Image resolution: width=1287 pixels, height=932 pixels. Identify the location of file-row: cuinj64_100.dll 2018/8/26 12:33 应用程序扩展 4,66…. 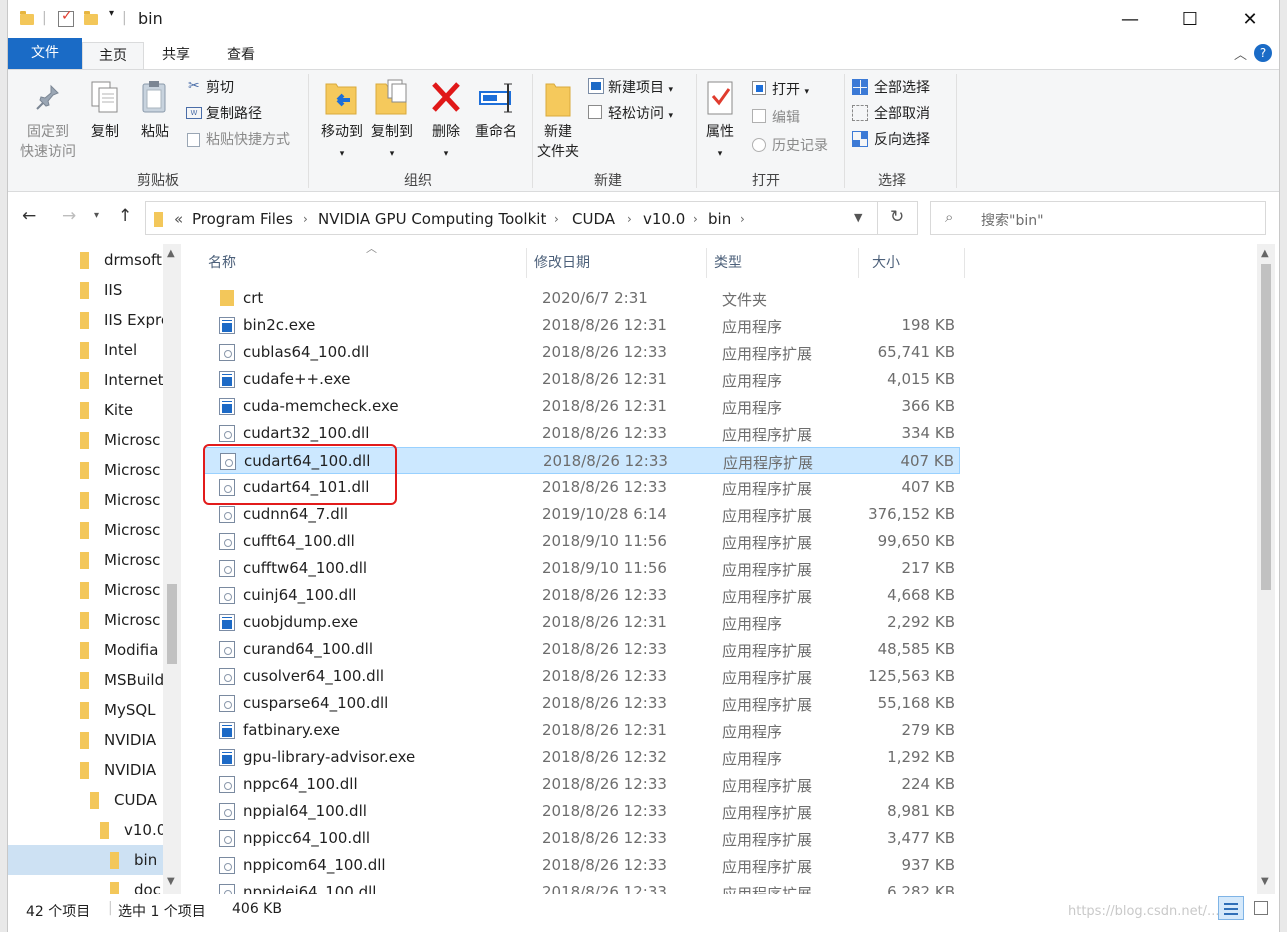
(582, 595).